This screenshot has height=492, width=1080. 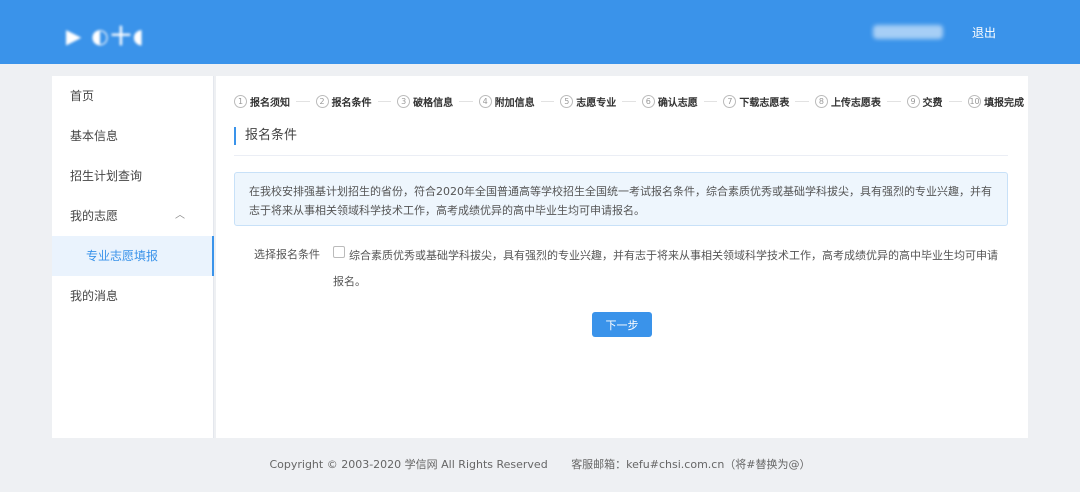 I want to click on step-10: 10 填报完成, so click(x=996, y=101).